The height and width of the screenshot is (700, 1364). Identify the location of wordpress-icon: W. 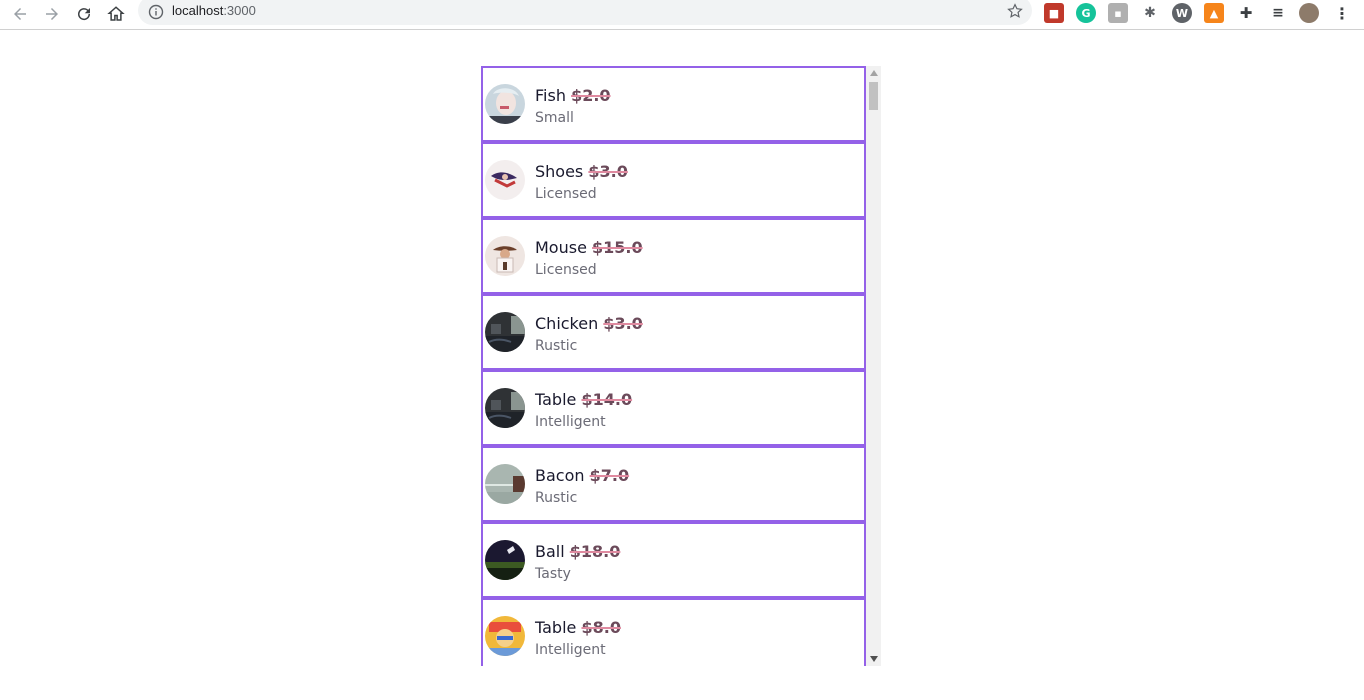
(1182, 13).